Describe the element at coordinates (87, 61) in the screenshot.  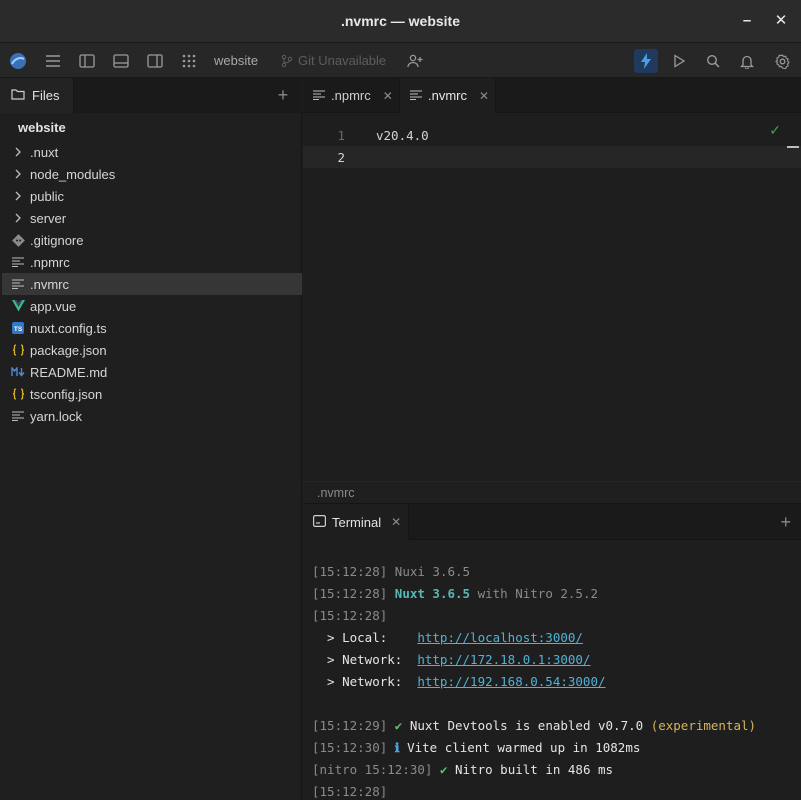
I see `left-panel-icon` at that location.